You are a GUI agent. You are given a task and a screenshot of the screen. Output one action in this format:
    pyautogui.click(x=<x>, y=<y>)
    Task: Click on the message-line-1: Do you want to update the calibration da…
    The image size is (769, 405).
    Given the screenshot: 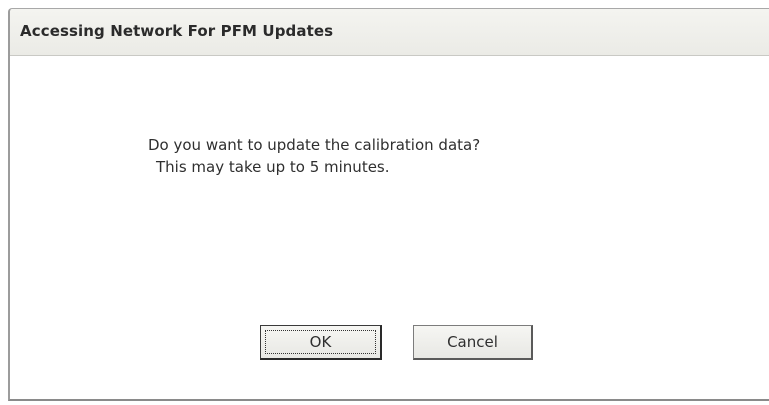 What is the action you would take?
    pyautogui.click(x=314, y=145)
    